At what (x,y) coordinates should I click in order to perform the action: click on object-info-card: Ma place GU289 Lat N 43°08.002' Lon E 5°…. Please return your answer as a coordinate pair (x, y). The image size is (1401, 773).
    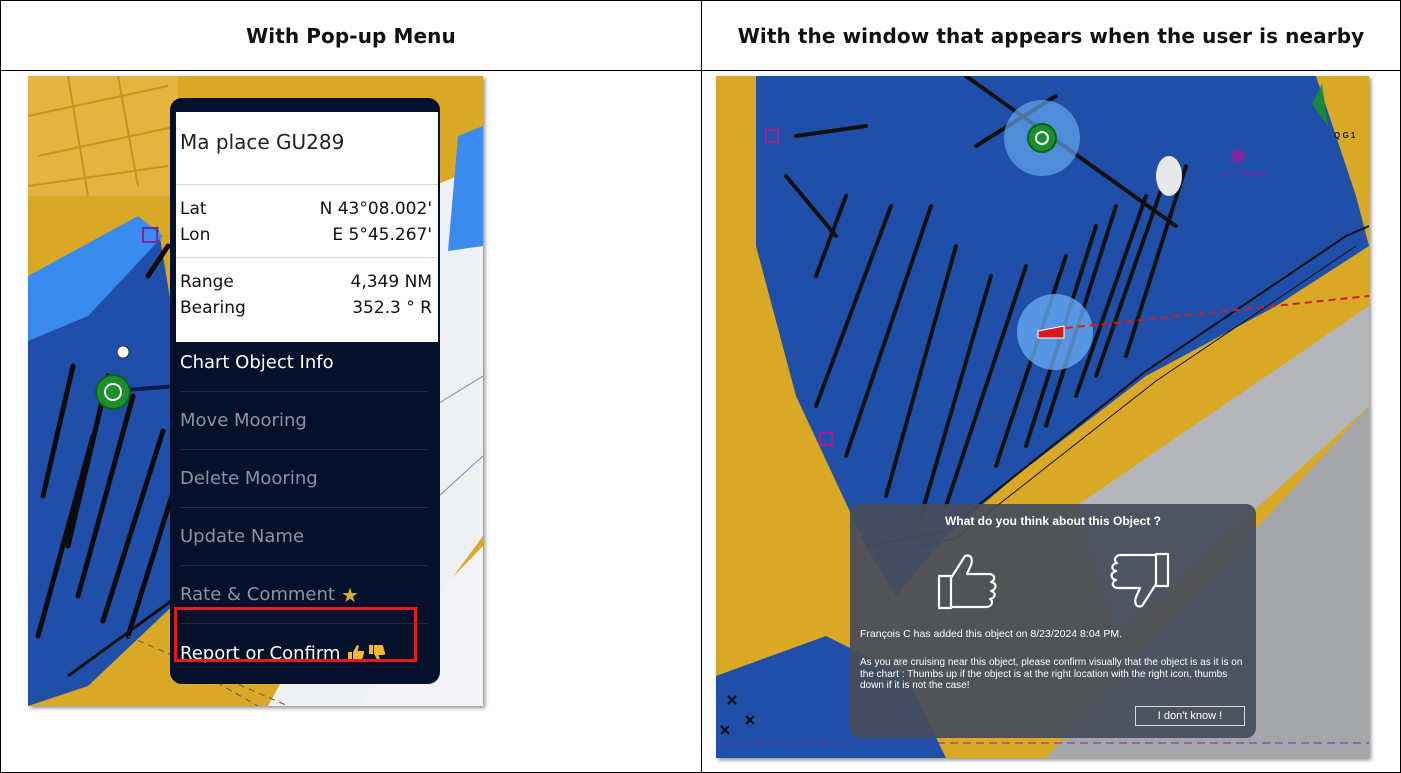
    Looking at the image, I should click on (307, 227).